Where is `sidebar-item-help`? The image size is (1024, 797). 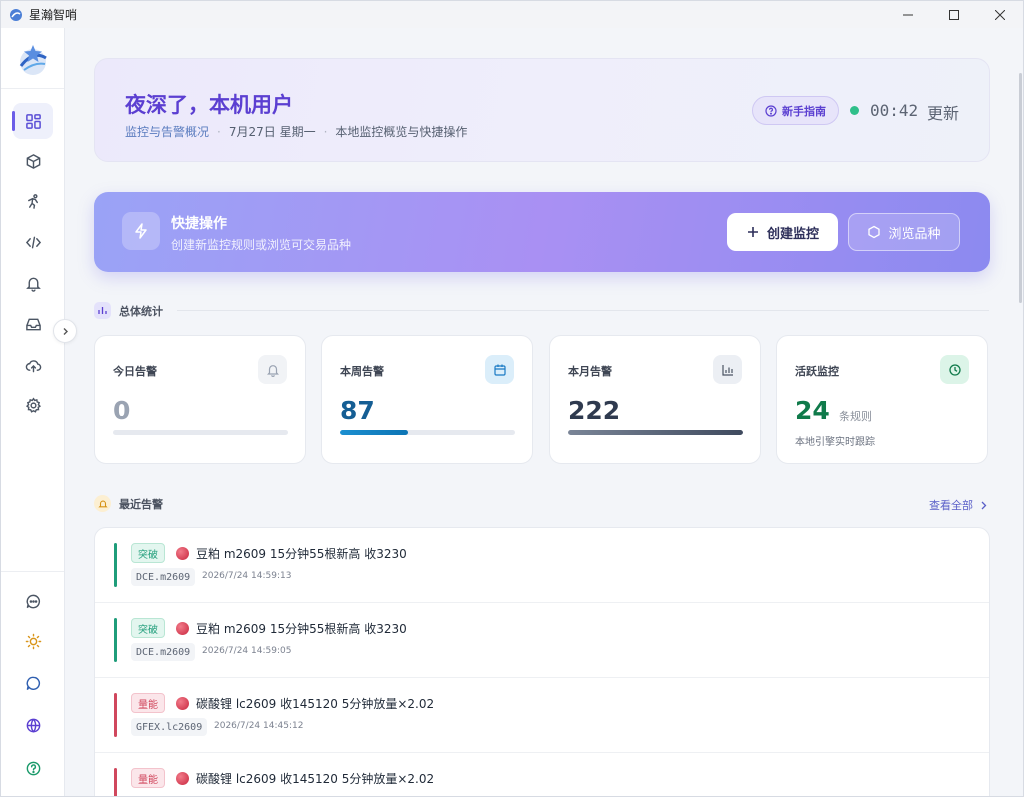
sidebar-item-help is located at coordinates (33, 768).